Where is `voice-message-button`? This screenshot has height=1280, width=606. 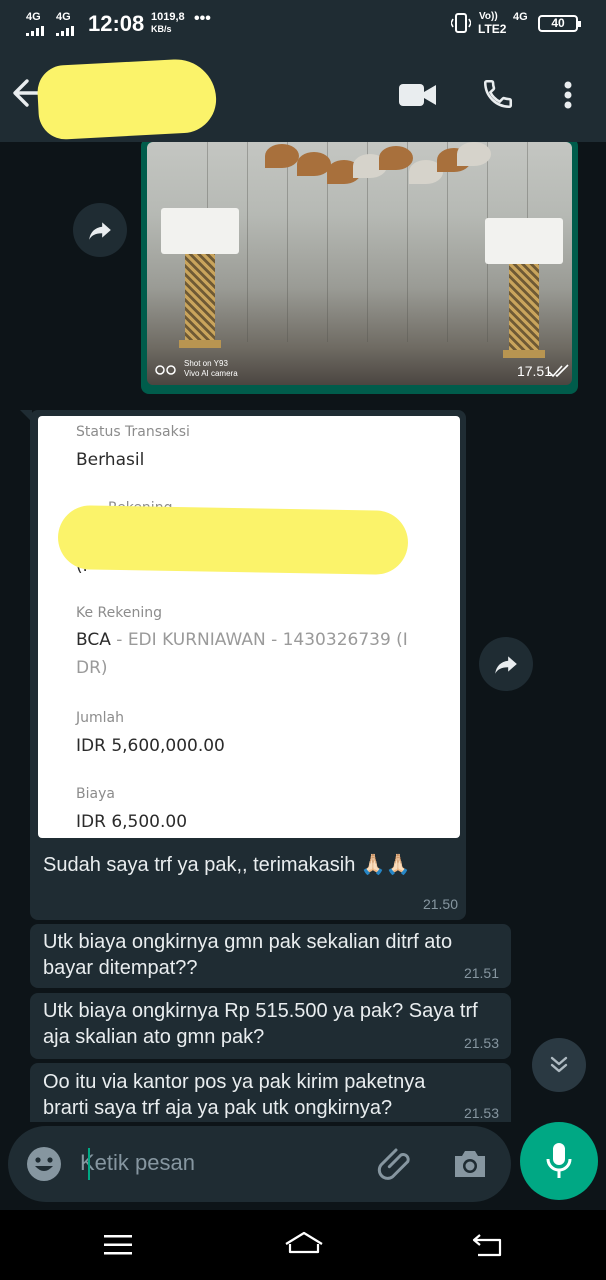
voice-message-button is located at coordinates (559, 1161).